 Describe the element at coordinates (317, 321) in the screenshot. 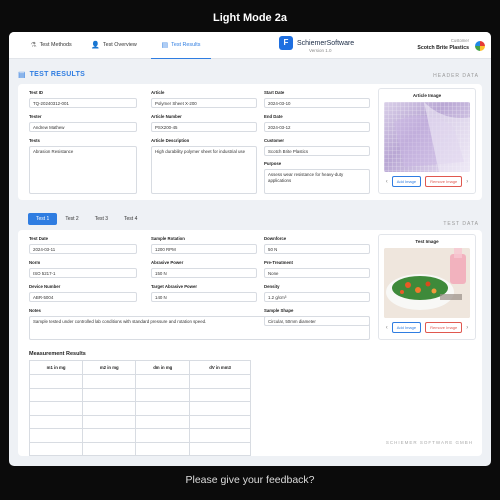

I see `sample-shape-input: Circular, 50mm diameter` at that location.